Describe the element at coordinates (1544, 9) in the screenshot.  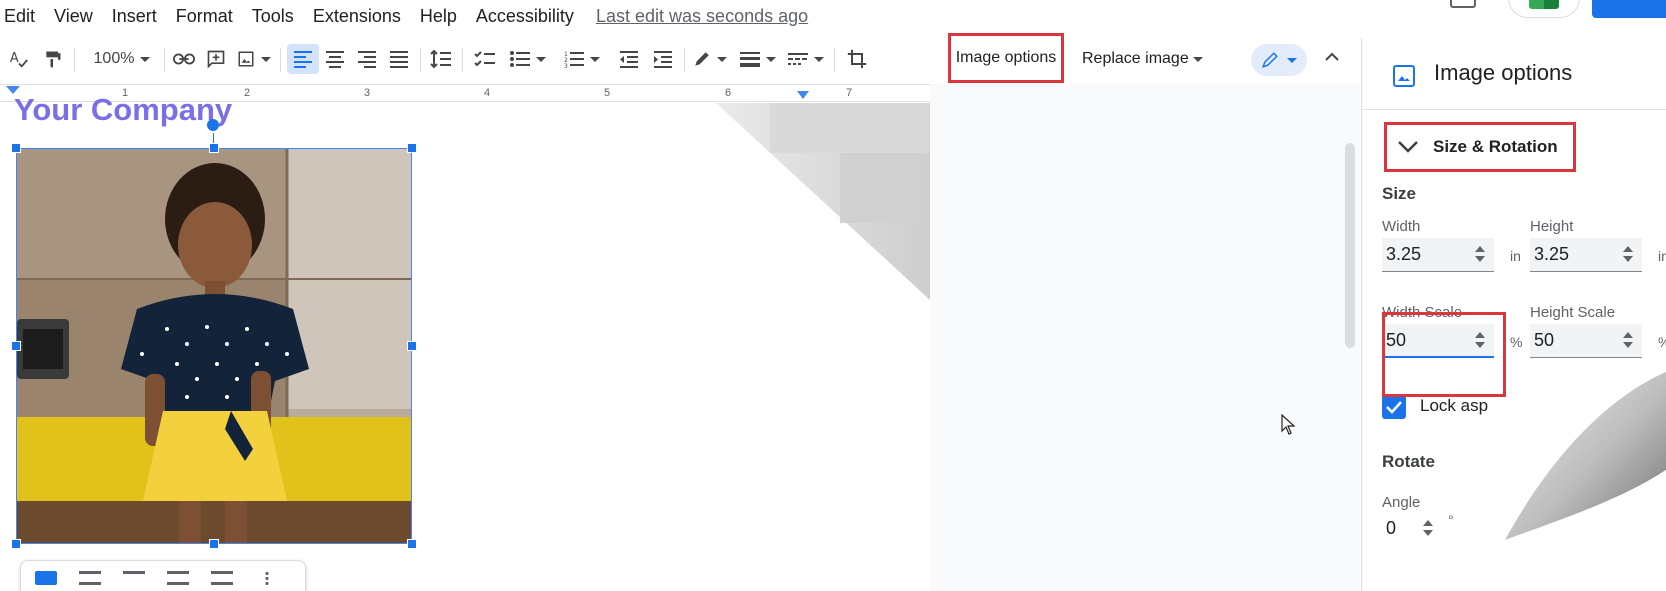
I see `meet-button` at that location.